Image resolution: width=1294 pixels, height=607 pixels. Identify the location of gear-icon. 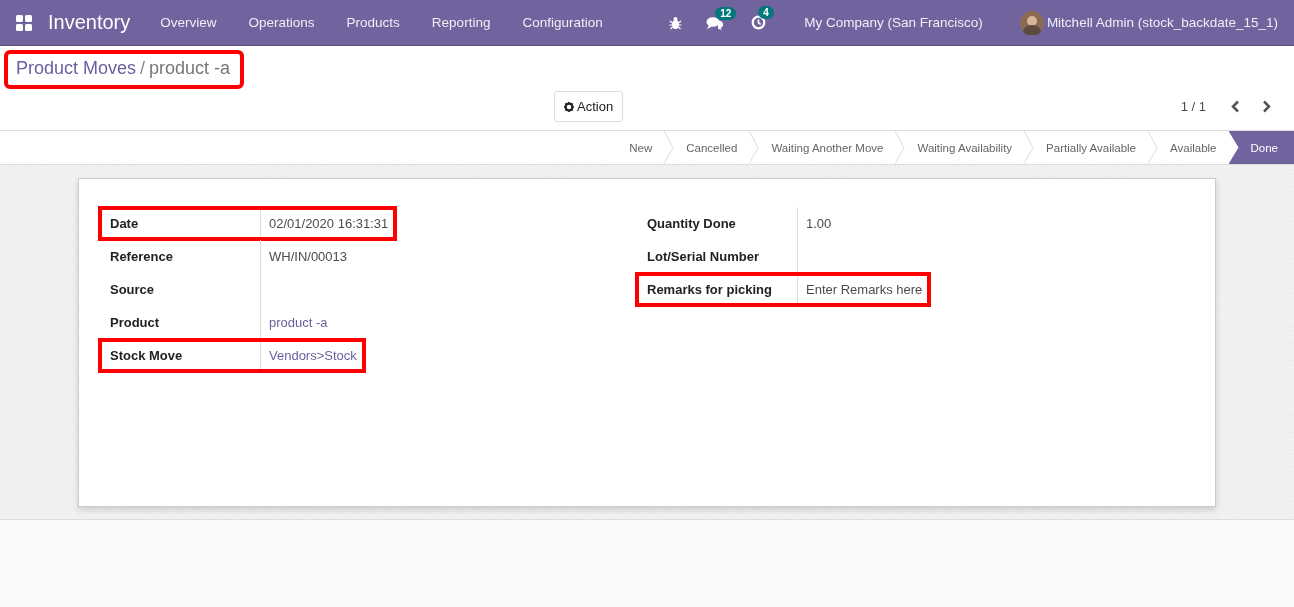
(569, 106).